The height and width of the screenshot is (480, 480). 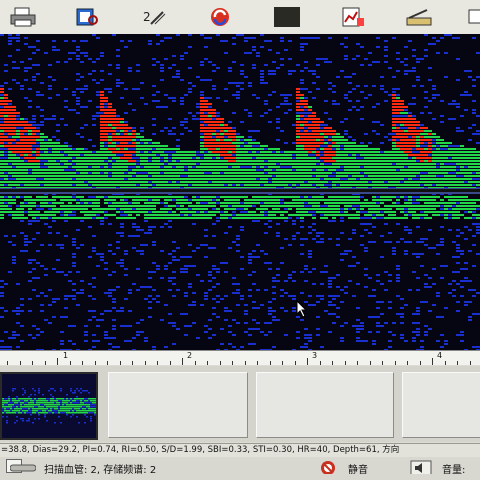 What do you see at coordinates (353, 17) in the screenshot?
I see `chart-doc-icon` at bounding box center [353, 17].